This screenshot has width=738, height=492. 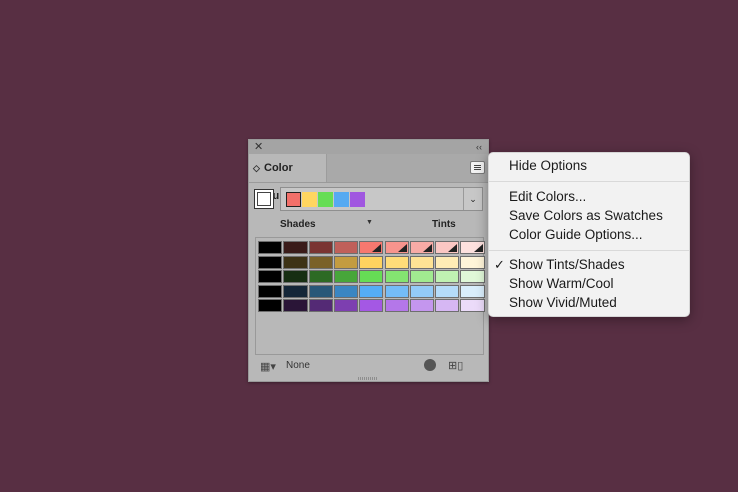 What do you see at coordinates (561, 284) in the screenshot?
I see `menu-item-show-warm-cool: Show Warm/Cool` at bounding box center [561, 284].